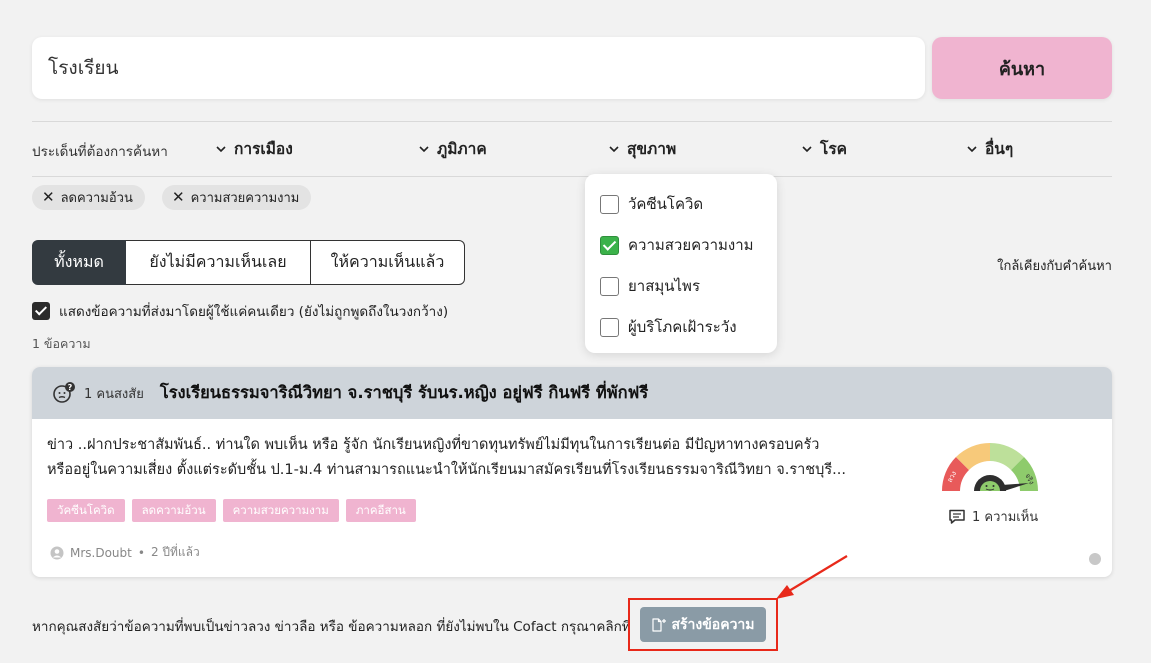  Describe the element at coordinates (175, 552) in the screenshot. I see `post-time: 2 ปีที่แล้ว` at that location.